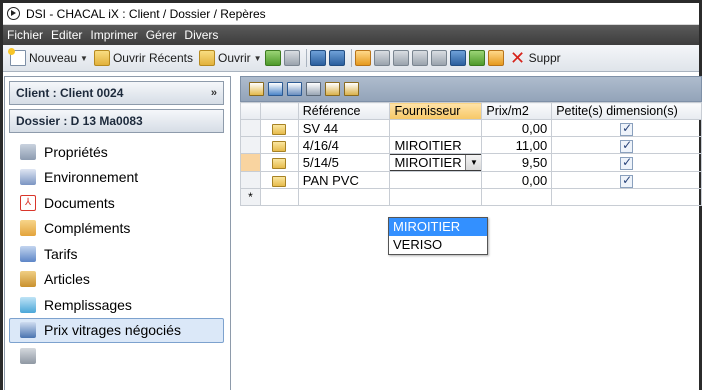 The height and width of the screenshot is (390, 702). I want to click on open-label: Ouvrir, so click(234, 58).